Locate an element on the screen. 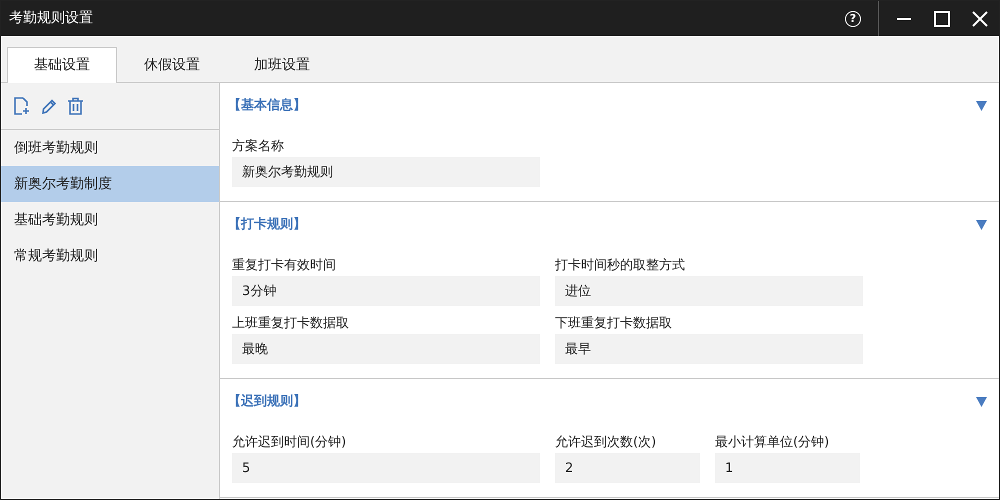 Image resolution: width=1000 pixels, height=500 pixels. section-title: 【打卡规则】 is located at coordinates (267, 225).